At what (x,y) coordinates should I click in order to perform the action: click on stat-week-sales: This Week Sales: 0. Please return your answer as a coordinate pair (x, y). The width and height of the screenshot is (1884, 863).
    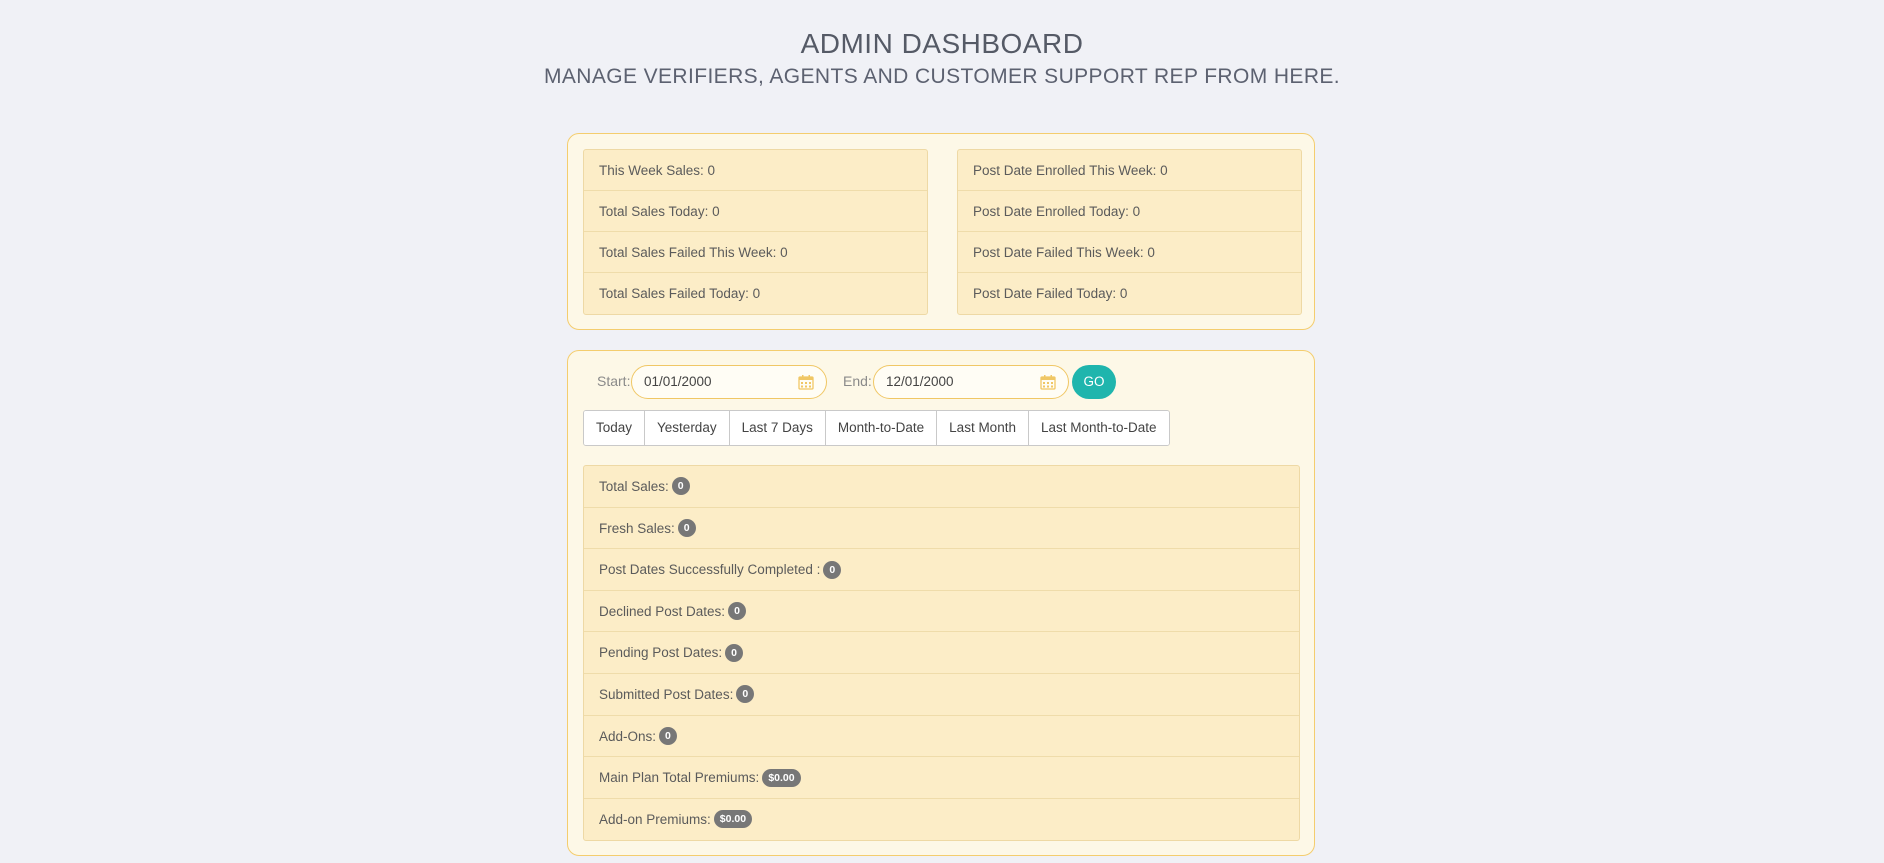
    Looking at the image, I should click on (755, 170).